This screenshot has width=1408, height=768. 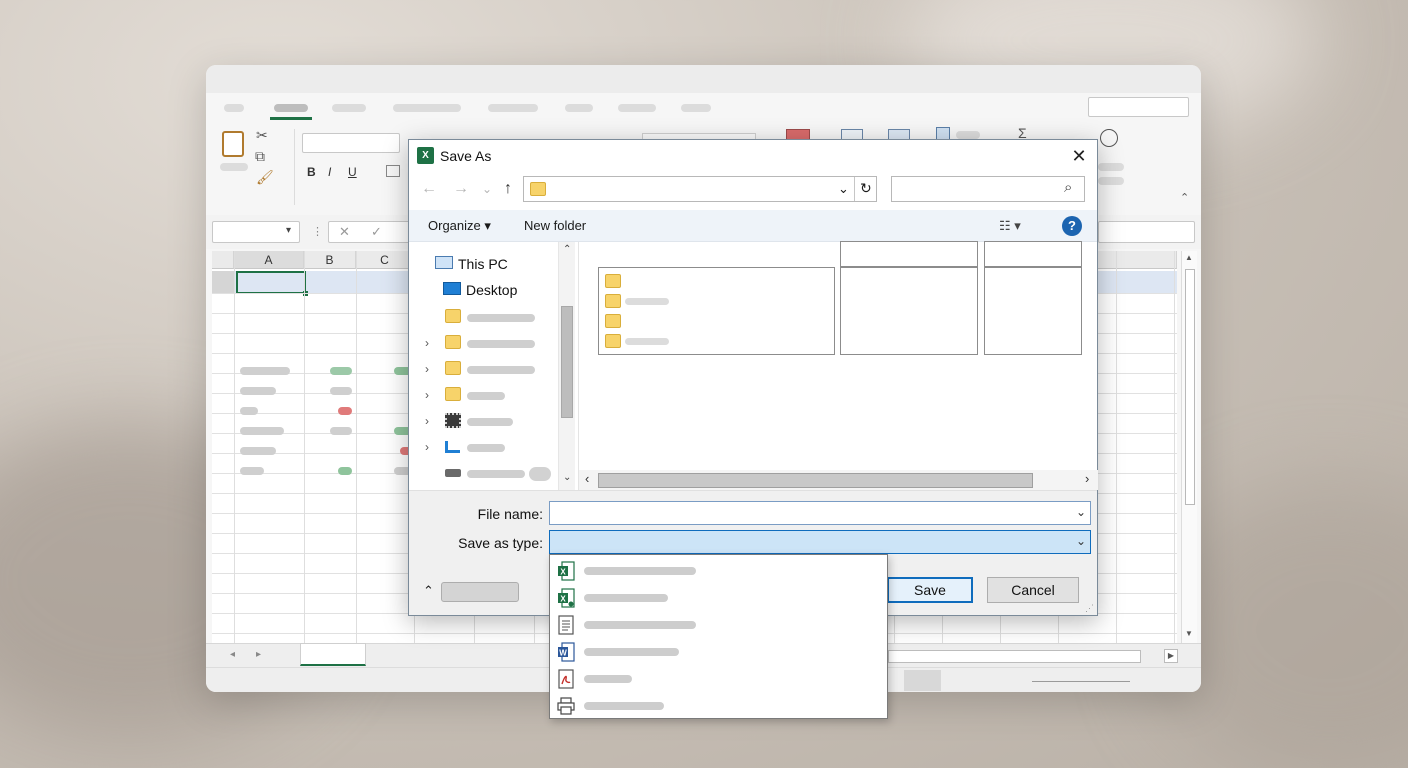 I want to click on forward-icon: →, so click(x=461, y=189).